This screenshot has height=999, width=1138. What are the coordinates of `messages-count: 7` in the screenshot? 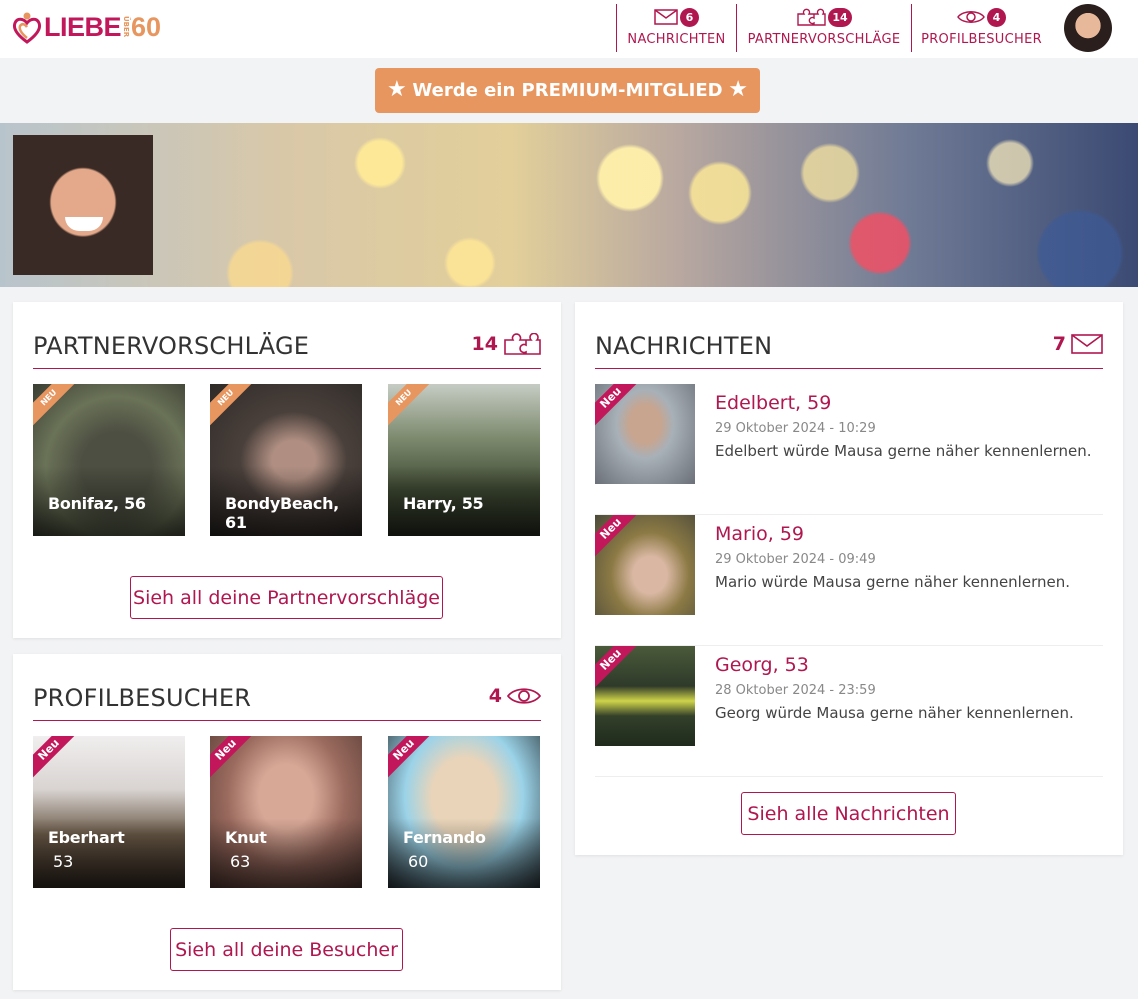 It's located at (1078, 344).